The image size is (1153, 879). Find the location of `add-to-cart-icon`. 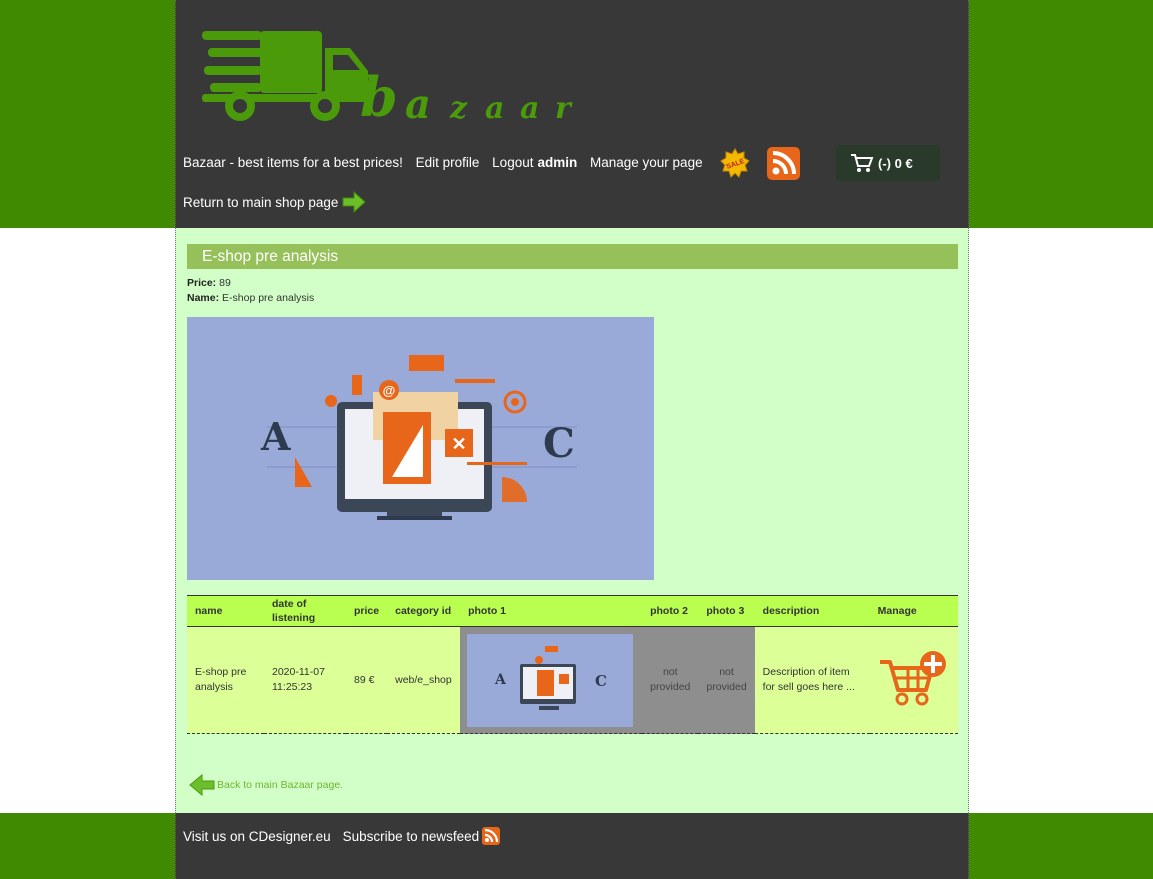

add-to-cart-icon is located at coordinates (913, 678).